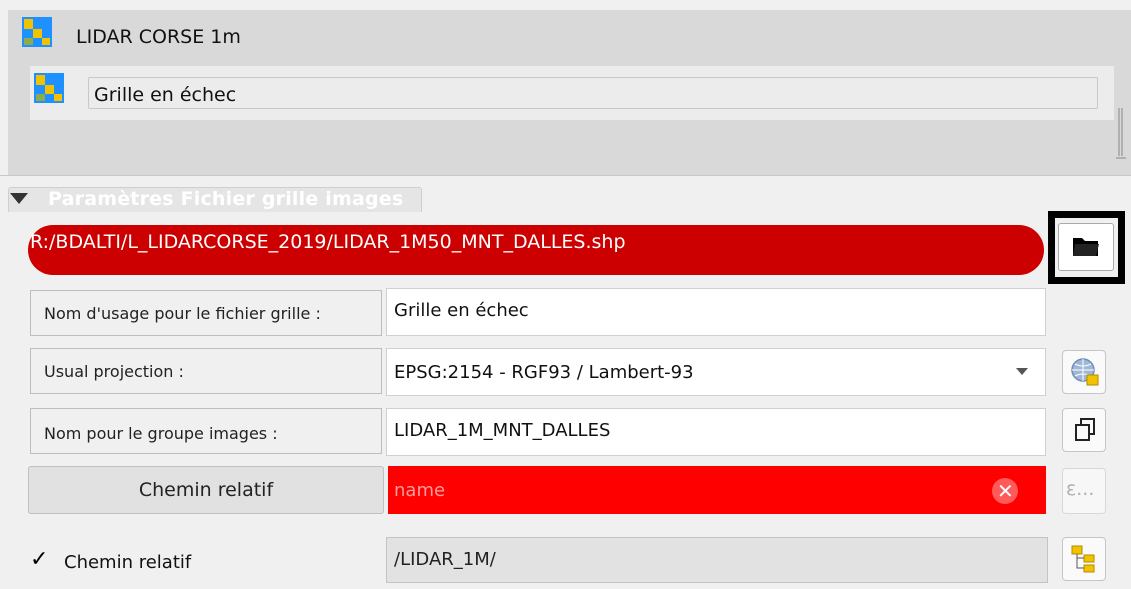  What do you see at coordinates (544, 372) in the screenshot?
I see `projection-value: EPSG:2154 - RGF93 / Lambert-93` at bounding box center [544, 372].